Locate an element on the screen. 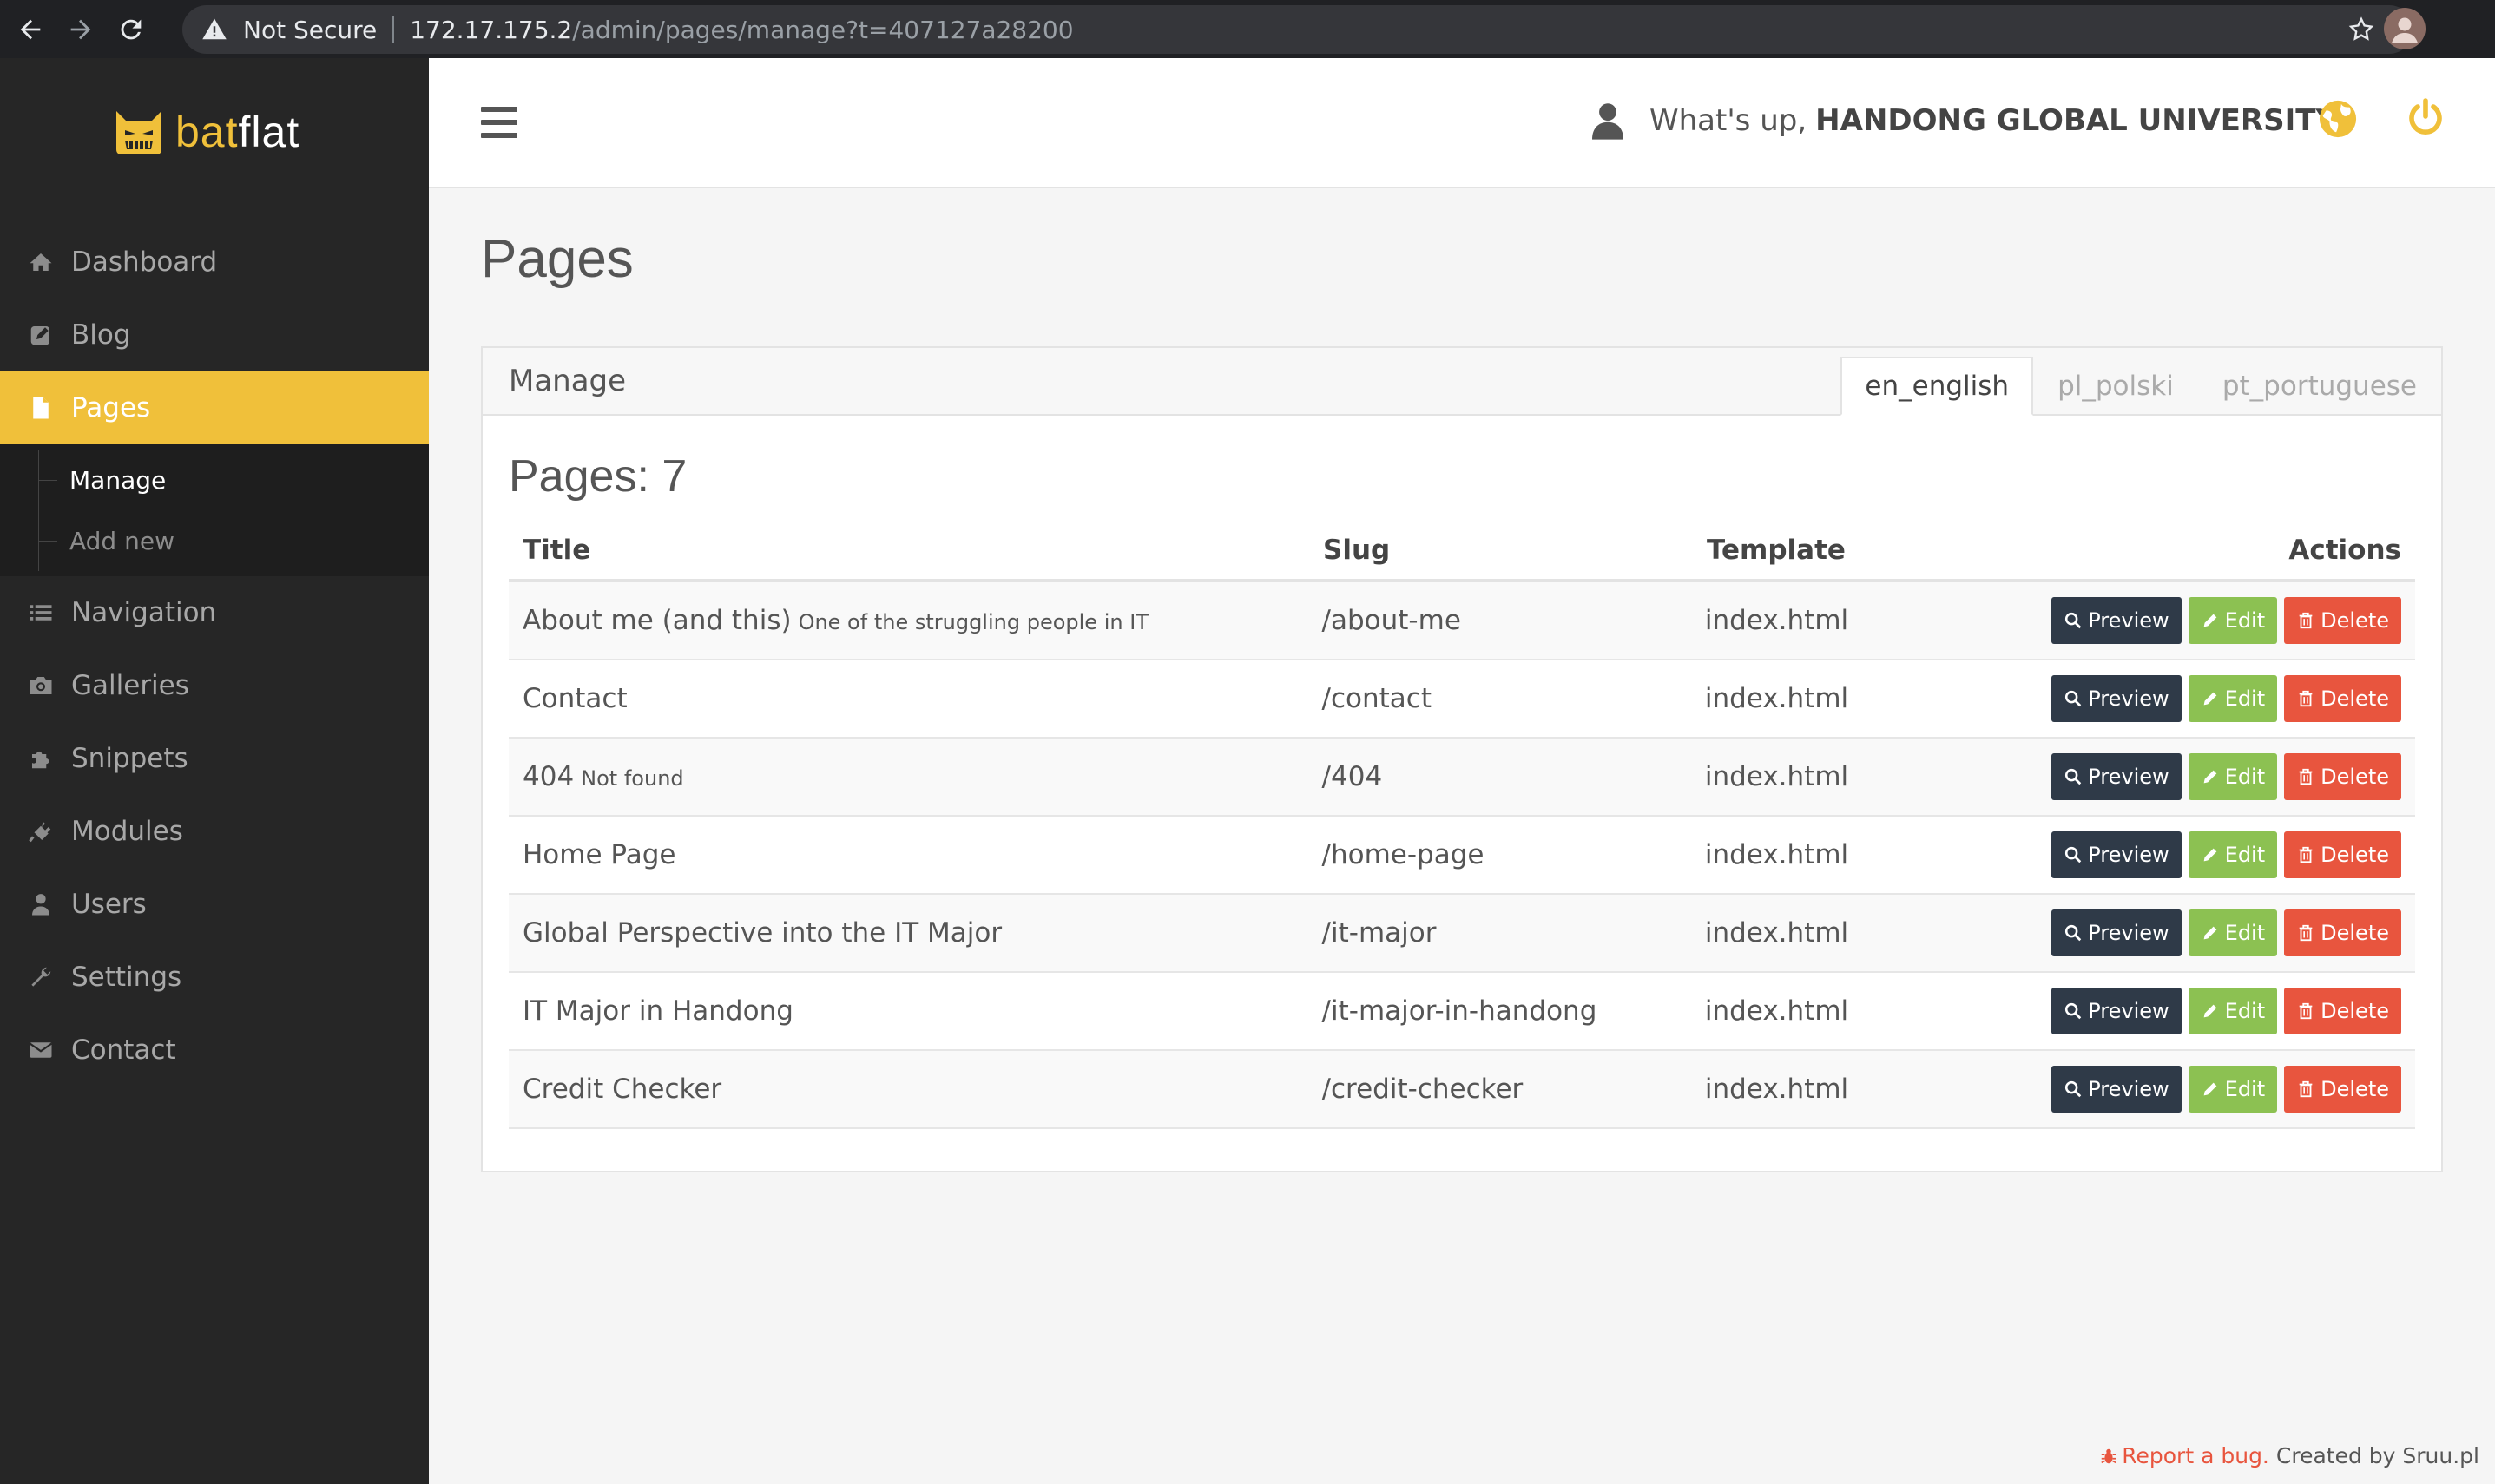 The width and height of the screenshot is (2495, 1484). sidebar-item-galleries: Galleries is located at coordinates (214, 685).